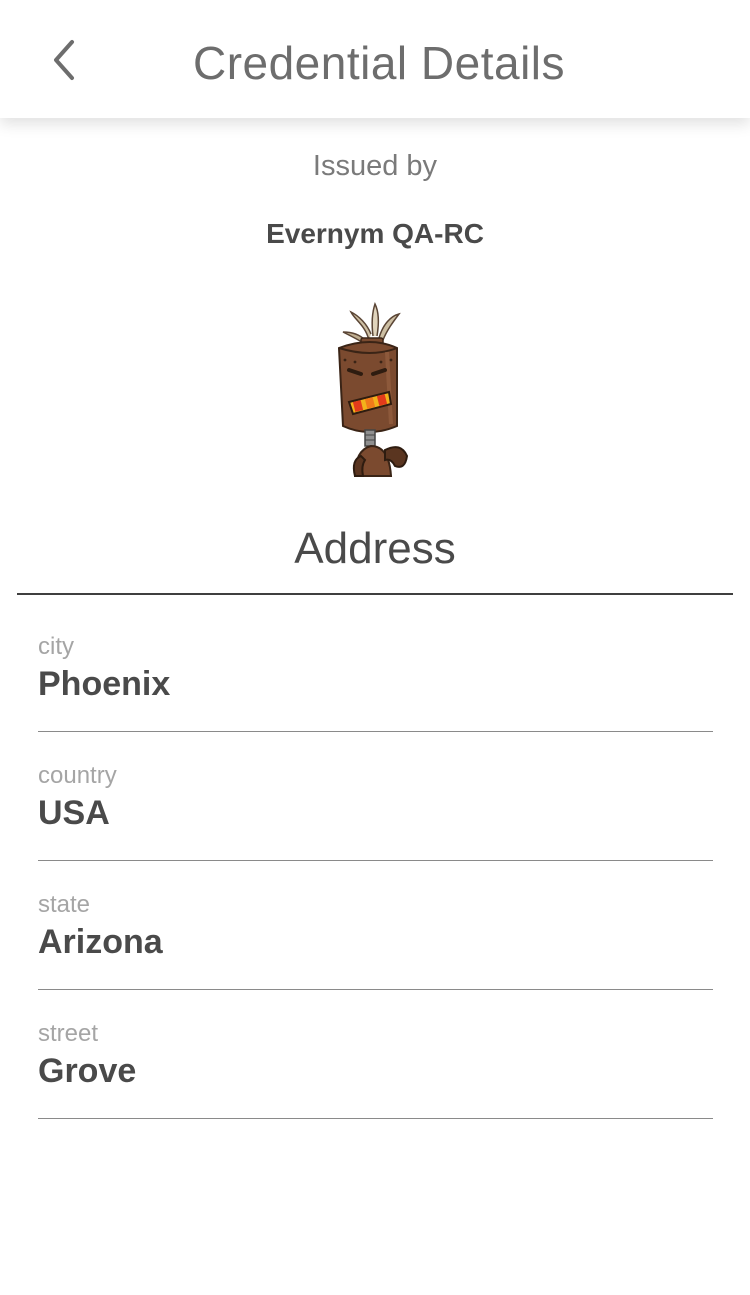  I want to click on attribute-value: USA, so click(74, 813).